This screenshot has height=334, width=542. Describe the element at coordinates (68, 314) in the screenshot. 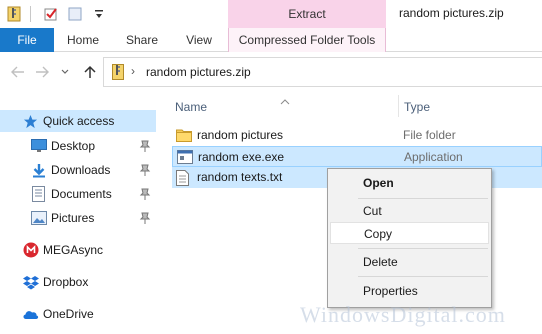

I see `nav-item-label: OneDrive` at that location.